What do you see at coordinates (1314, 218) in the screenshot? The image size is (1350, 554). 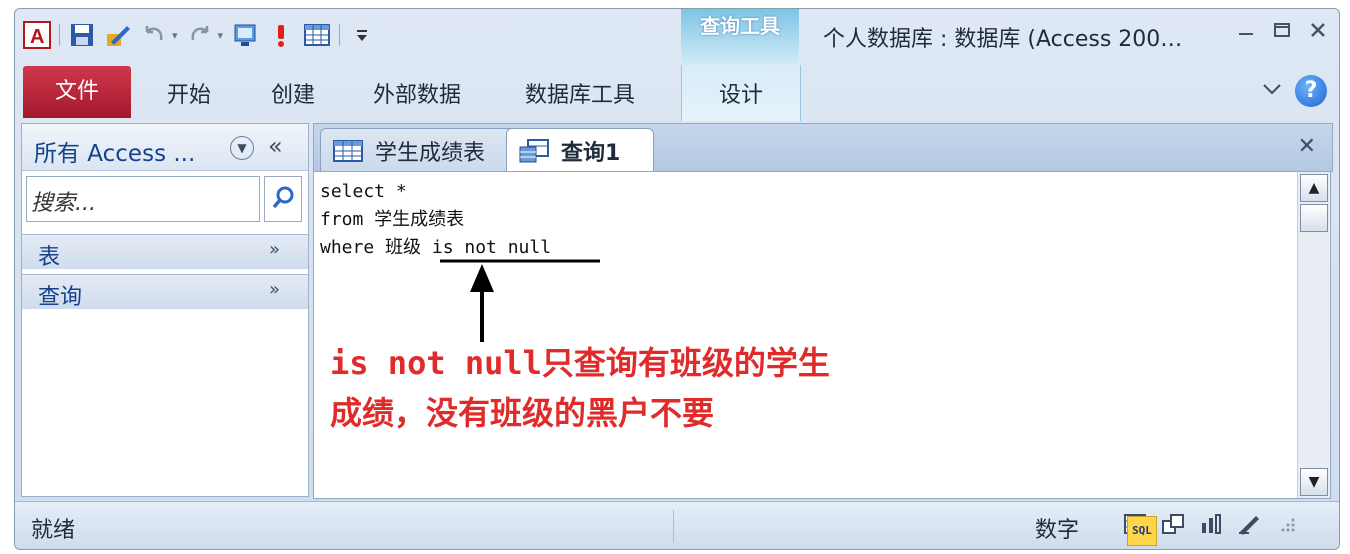 I see `scroll-thumb` at bounding box center [1314, 218].